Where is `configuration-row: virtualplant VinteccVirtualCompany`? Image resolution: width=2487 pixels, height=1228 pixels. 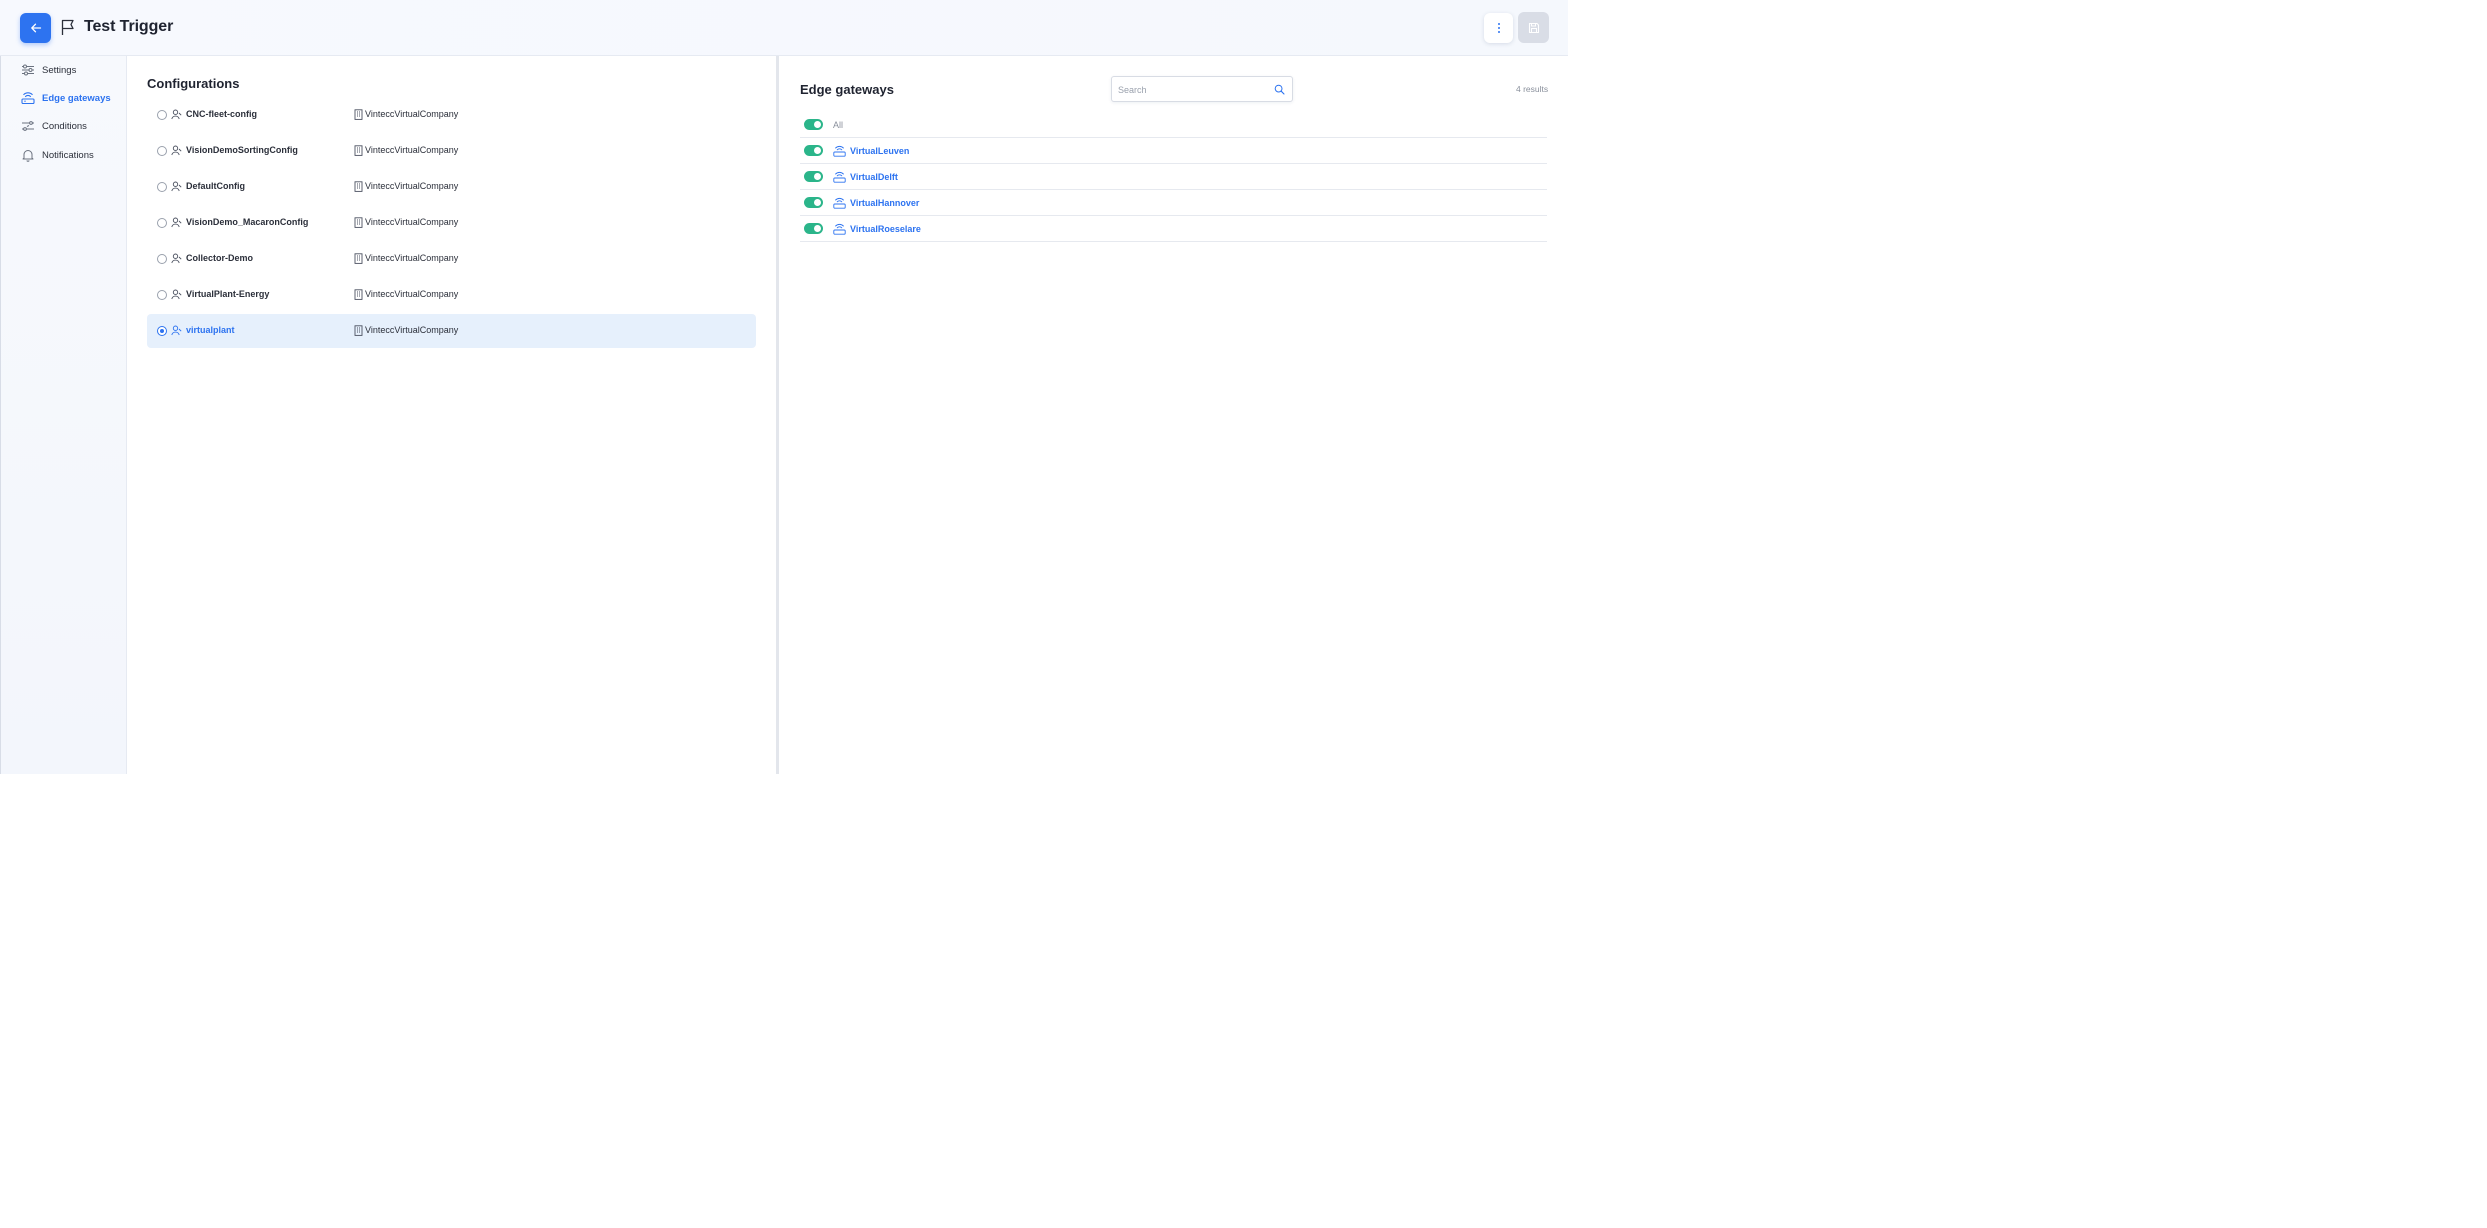 configuration-row: virtualplant VinteccVirtualCompany is located at coordinates (451, 331).